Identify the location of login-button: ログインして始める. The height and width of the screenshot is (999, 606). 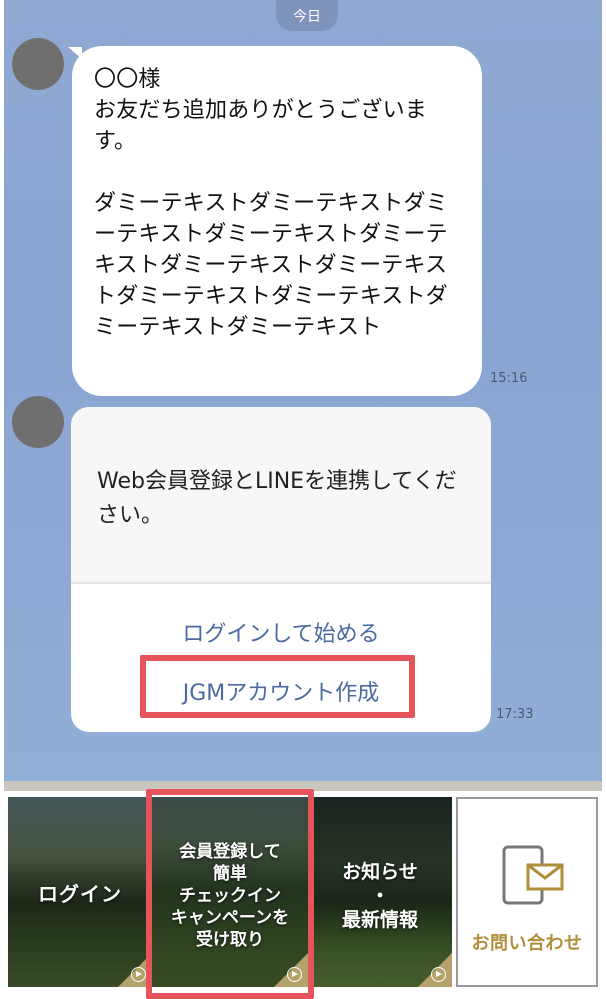
(281, 632).